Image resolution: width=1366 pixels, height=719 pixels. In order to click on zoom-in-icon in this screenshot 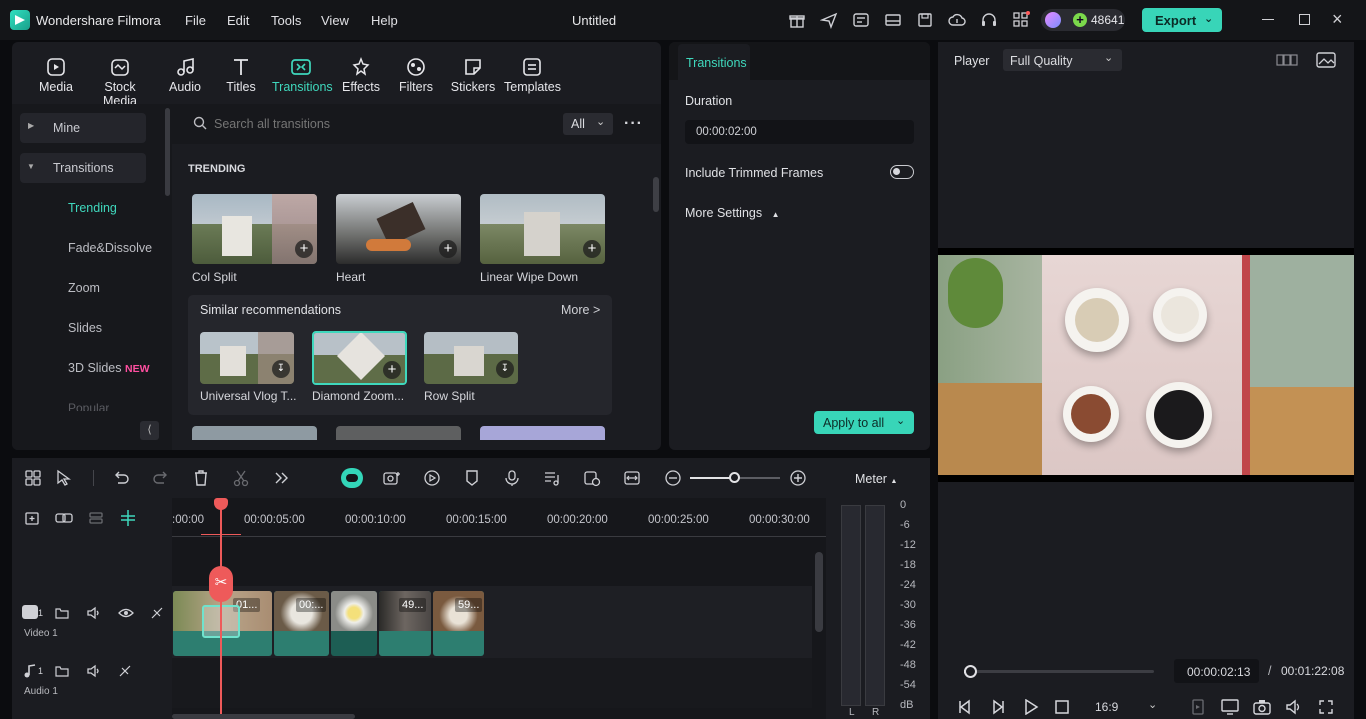, I will do `click(798, 478)`.